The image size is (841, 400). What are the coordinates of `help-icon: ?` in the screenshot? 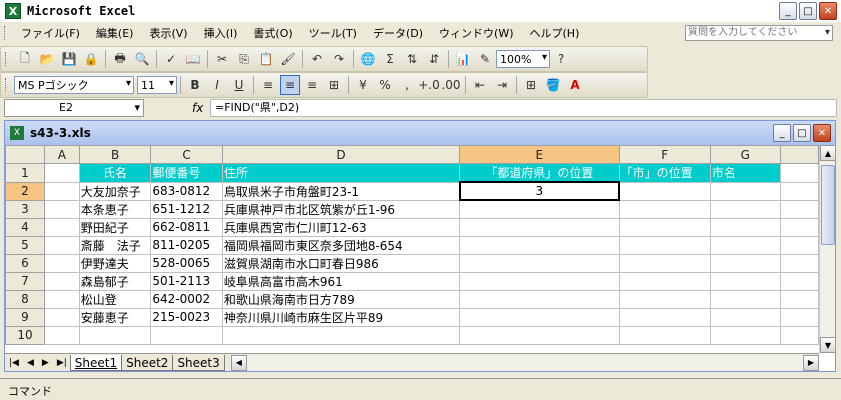 It's located at (561, 59).